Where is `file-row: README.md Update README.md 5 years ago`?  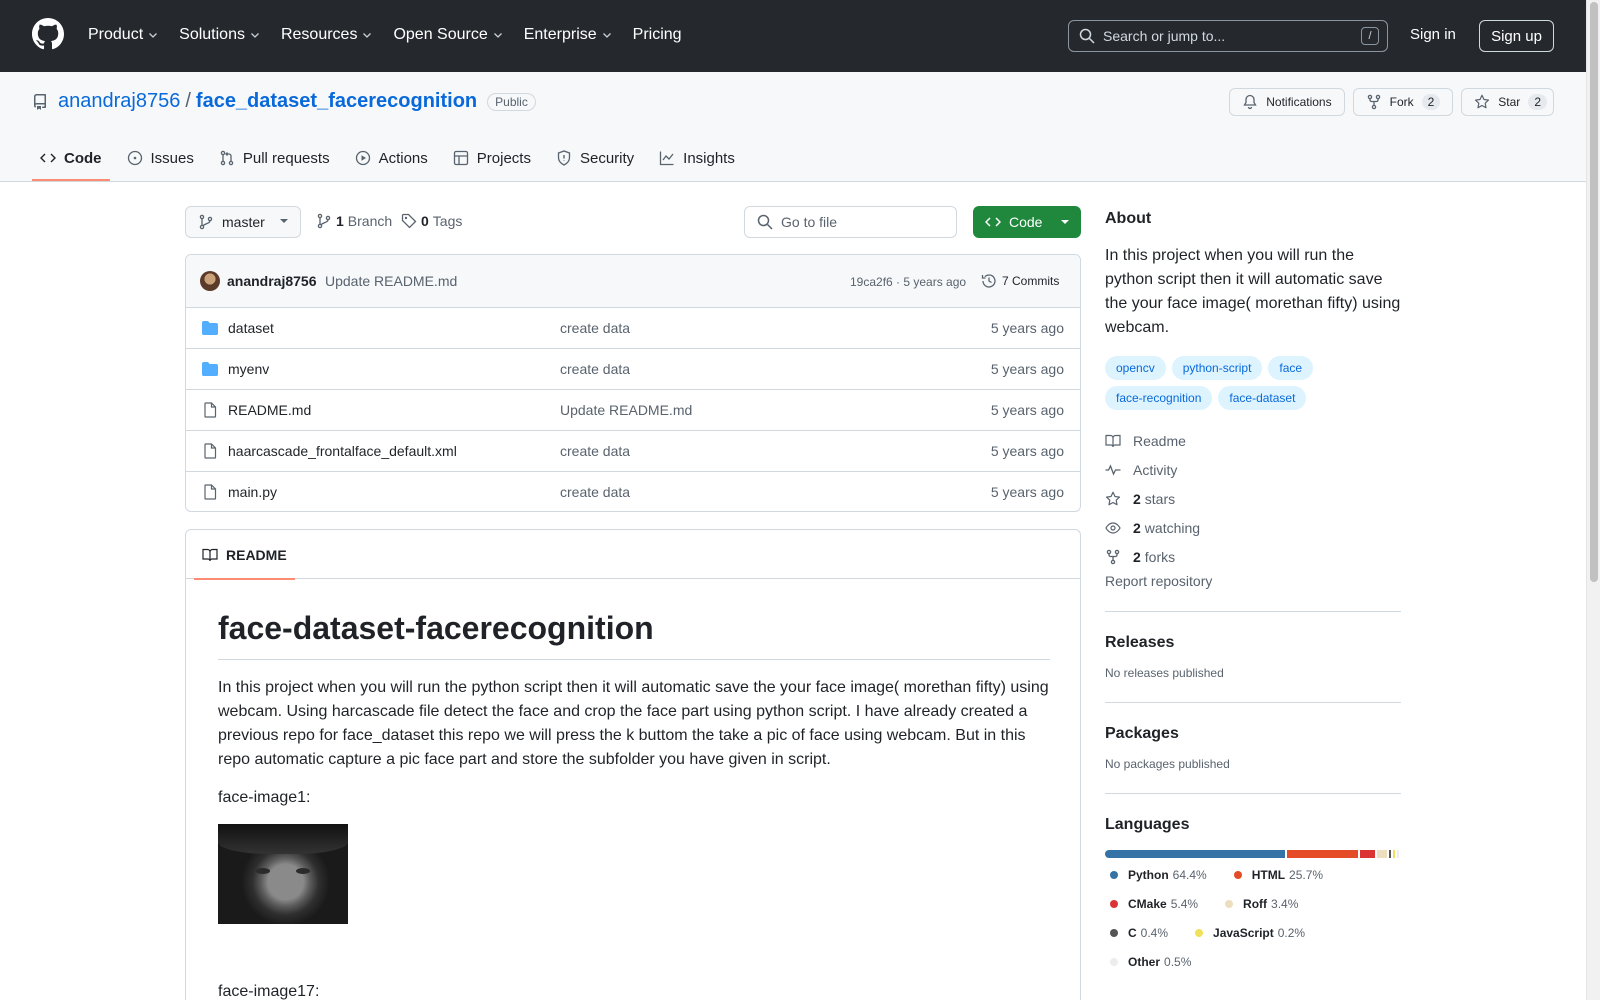
file-row: README.md Update README.md 5 years ago is located at coordinates (633, 410).